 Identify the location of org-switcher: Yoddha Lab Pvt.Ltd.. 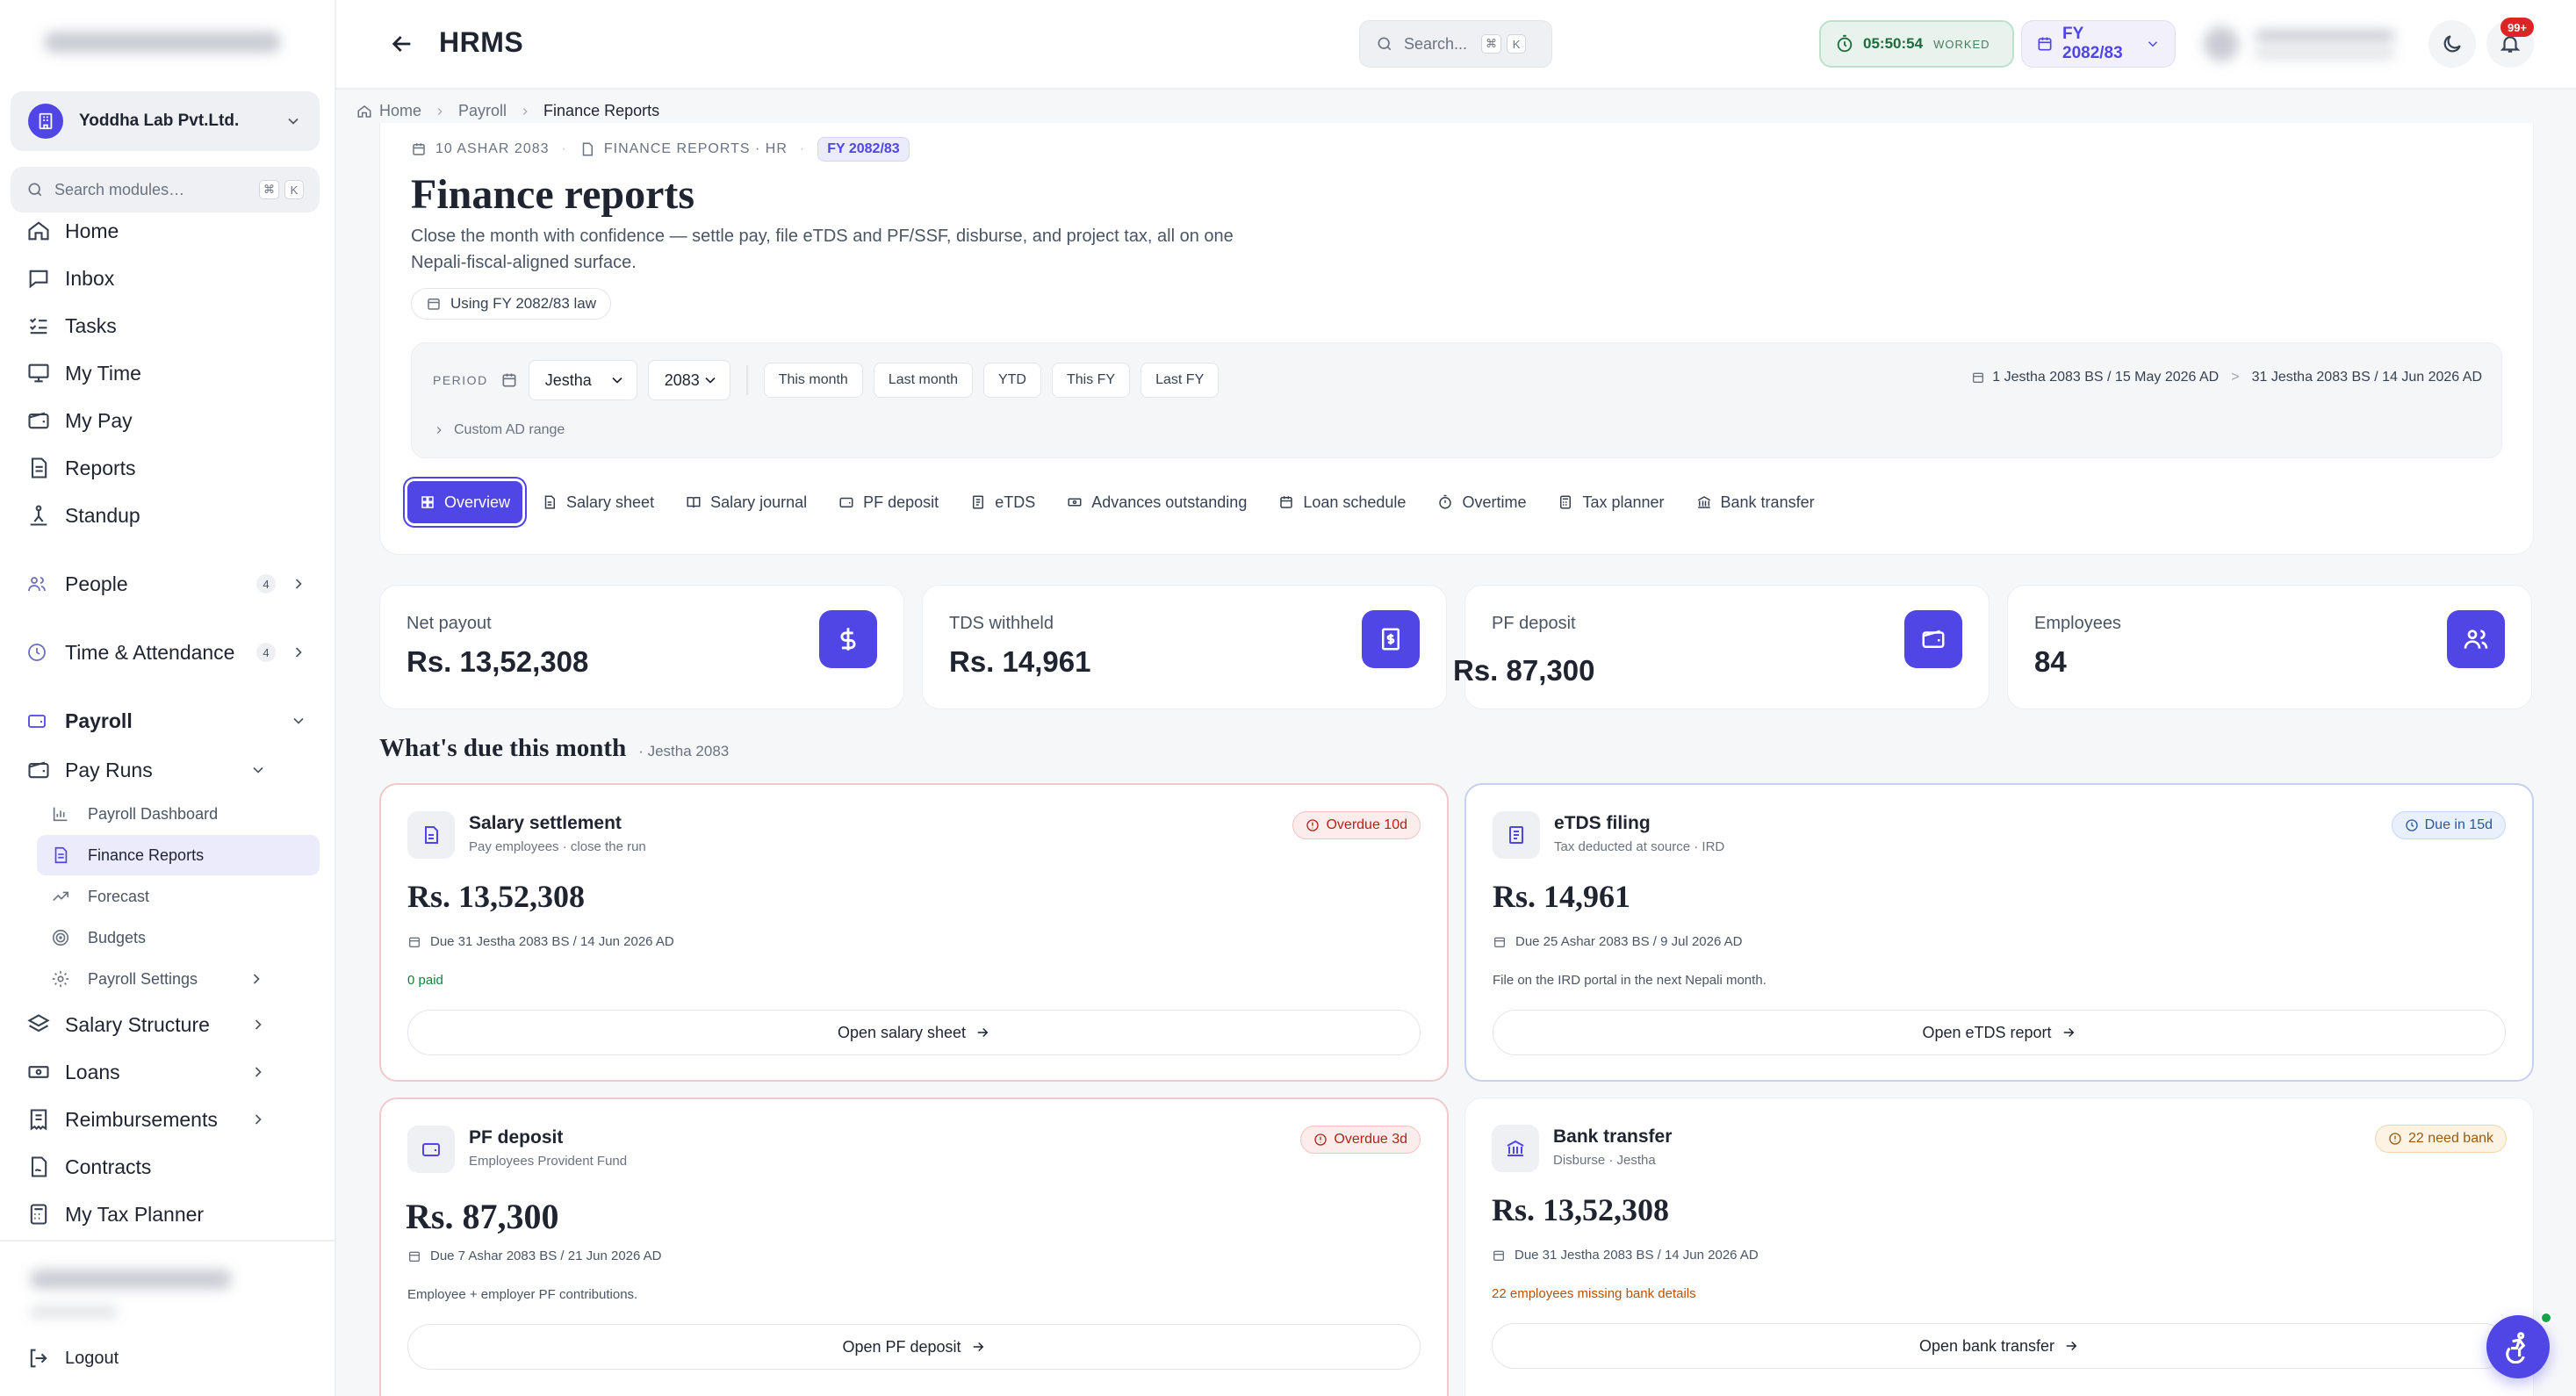
(165, 121).